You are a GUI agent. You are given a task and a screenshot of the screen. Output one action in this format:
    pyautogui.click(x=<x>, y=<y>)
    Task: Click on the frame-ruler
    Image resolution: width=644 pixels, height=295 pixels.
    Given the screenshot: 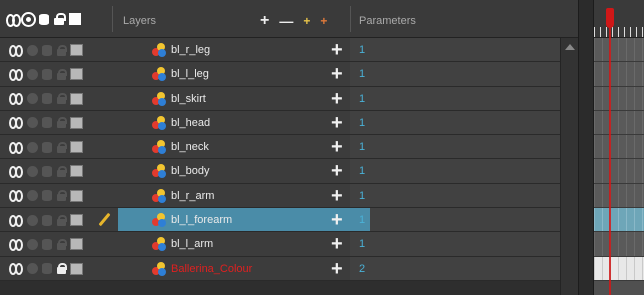 What is the action you would take?
    pyautogui.click(x=619, y=32)
    